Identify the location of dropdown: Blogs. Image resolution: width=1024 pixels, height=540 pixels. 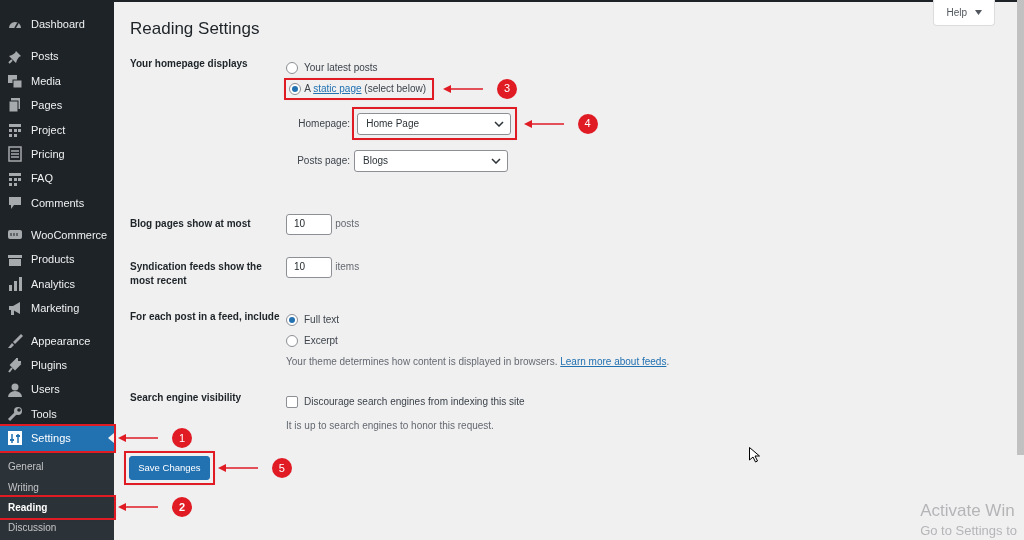
(431, 160).